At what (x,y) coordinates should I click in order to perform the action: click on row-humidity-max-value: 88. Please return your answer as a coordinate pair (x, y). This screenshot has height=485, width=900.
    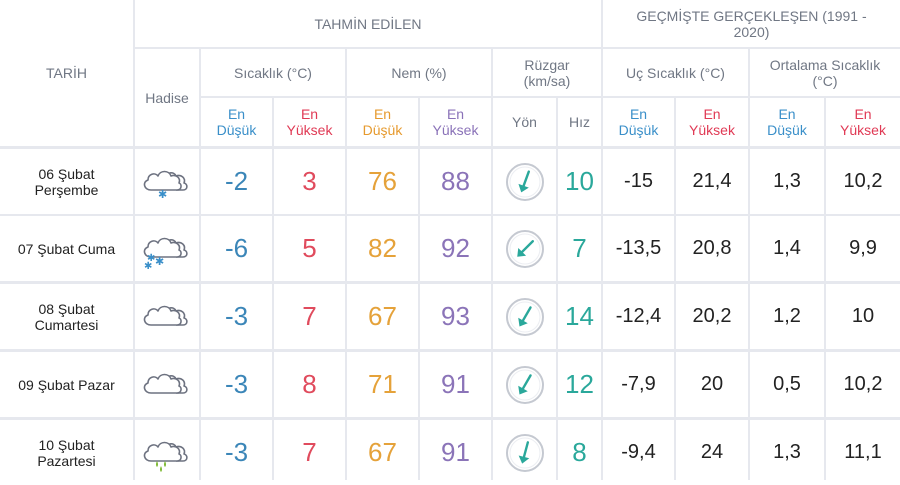
    Looking at the image, I should click on (455, 181).